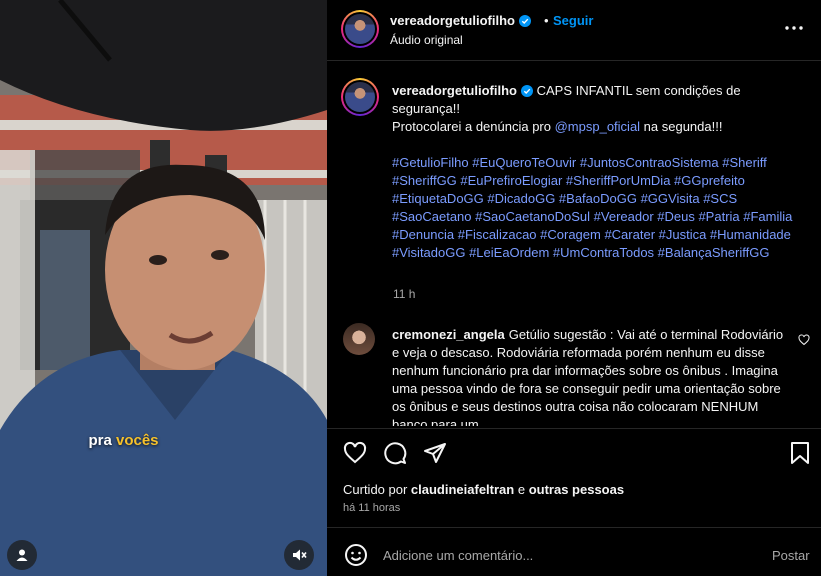 Image resolution: width=821 pixels, height=576 pixels. What do you see at coordinates (573, 20) in the screenshot?
I see `follow-button: Seguir` at bounding box center [573, 20].